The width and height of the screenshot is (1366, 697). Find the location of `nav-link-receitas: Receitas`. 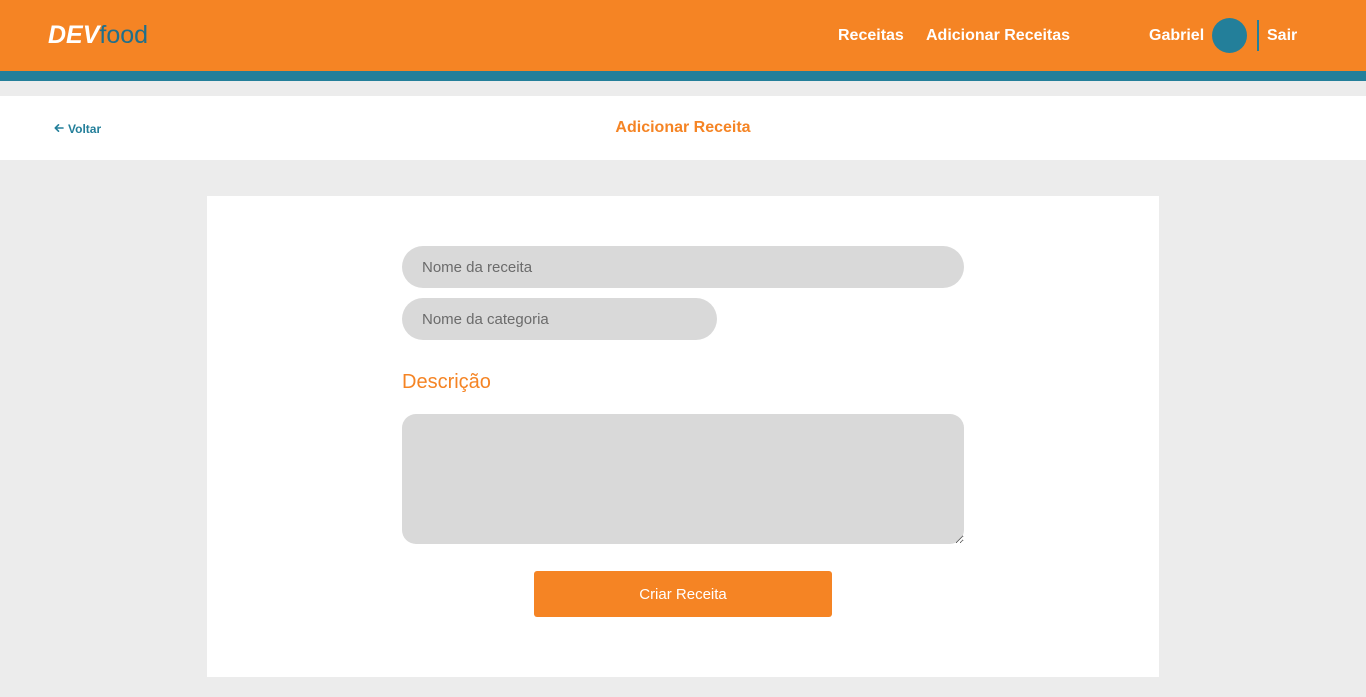

nav-link-receitas: Receitas is located at coordinates (871, 36).